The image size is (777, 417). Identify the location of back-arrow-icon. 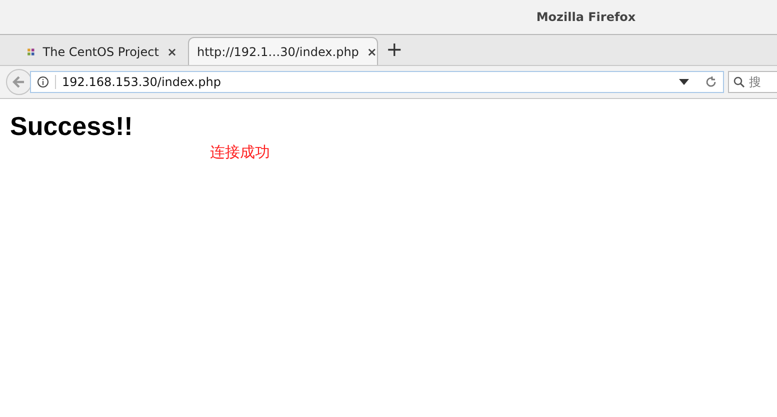
(19, 82).